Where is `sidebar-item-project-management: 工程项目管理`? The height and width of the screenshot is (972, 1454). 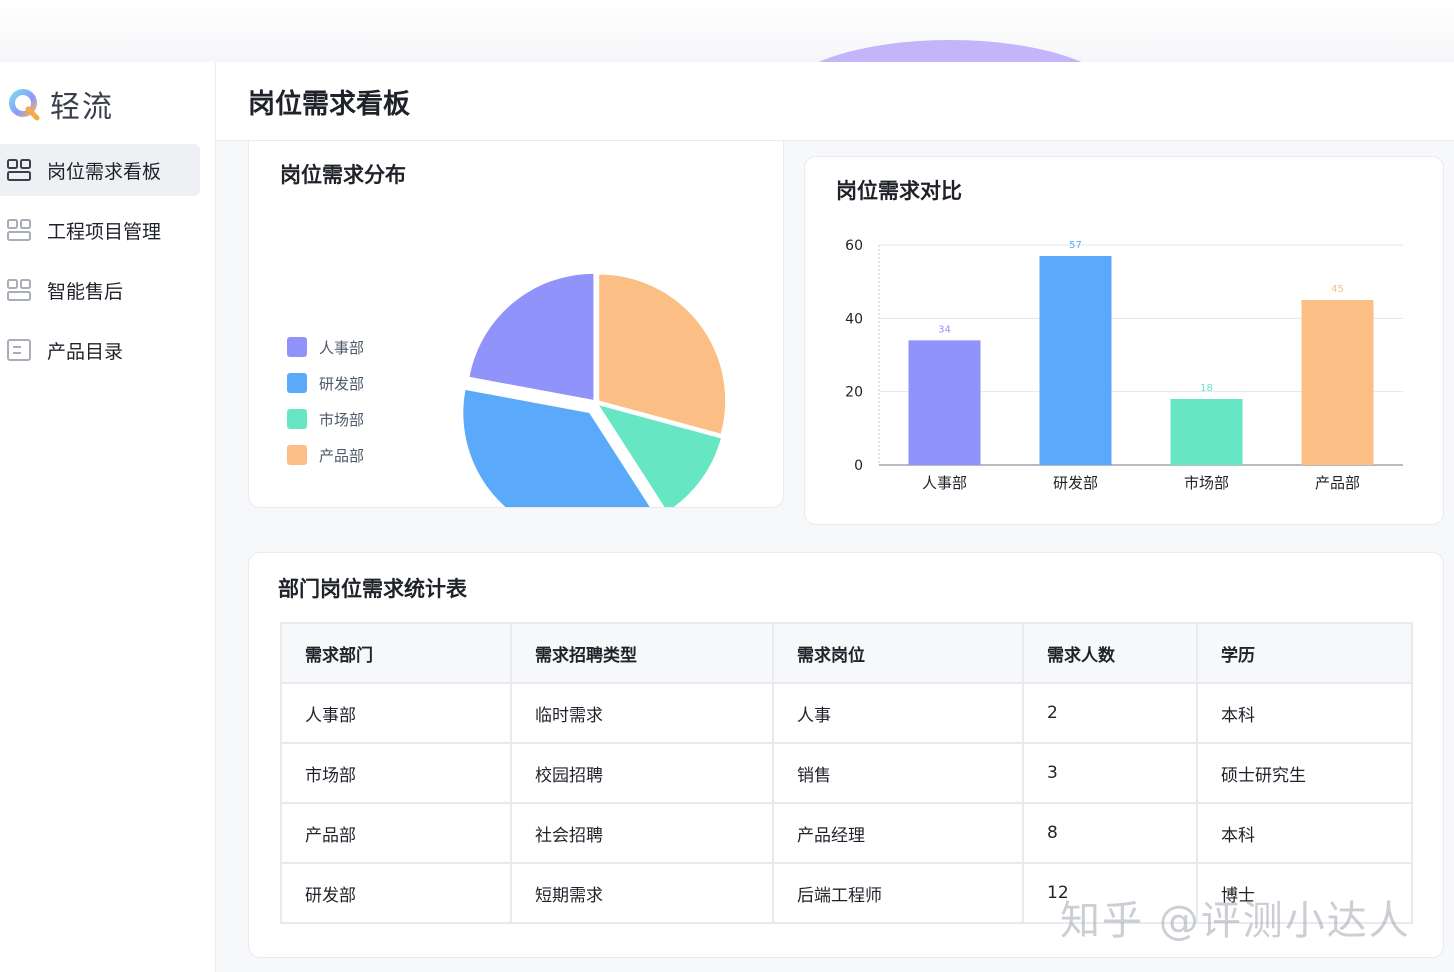 sidebar-item-project-management: 工程项目管理 is located at coordinates (100, 230).